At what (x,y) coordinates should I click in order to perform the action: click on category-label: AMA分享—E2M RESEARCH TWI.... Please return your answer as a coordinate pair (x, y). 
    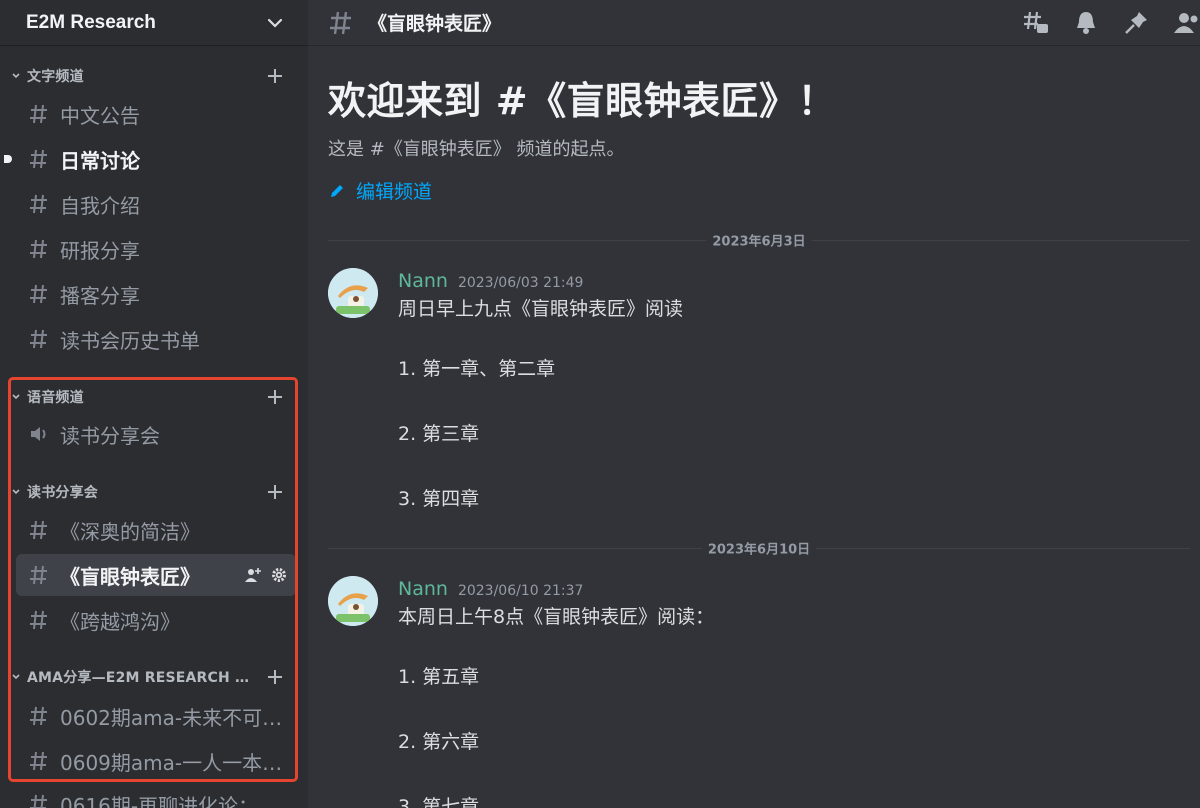
    Looking at the image, I should click on (141, 678).